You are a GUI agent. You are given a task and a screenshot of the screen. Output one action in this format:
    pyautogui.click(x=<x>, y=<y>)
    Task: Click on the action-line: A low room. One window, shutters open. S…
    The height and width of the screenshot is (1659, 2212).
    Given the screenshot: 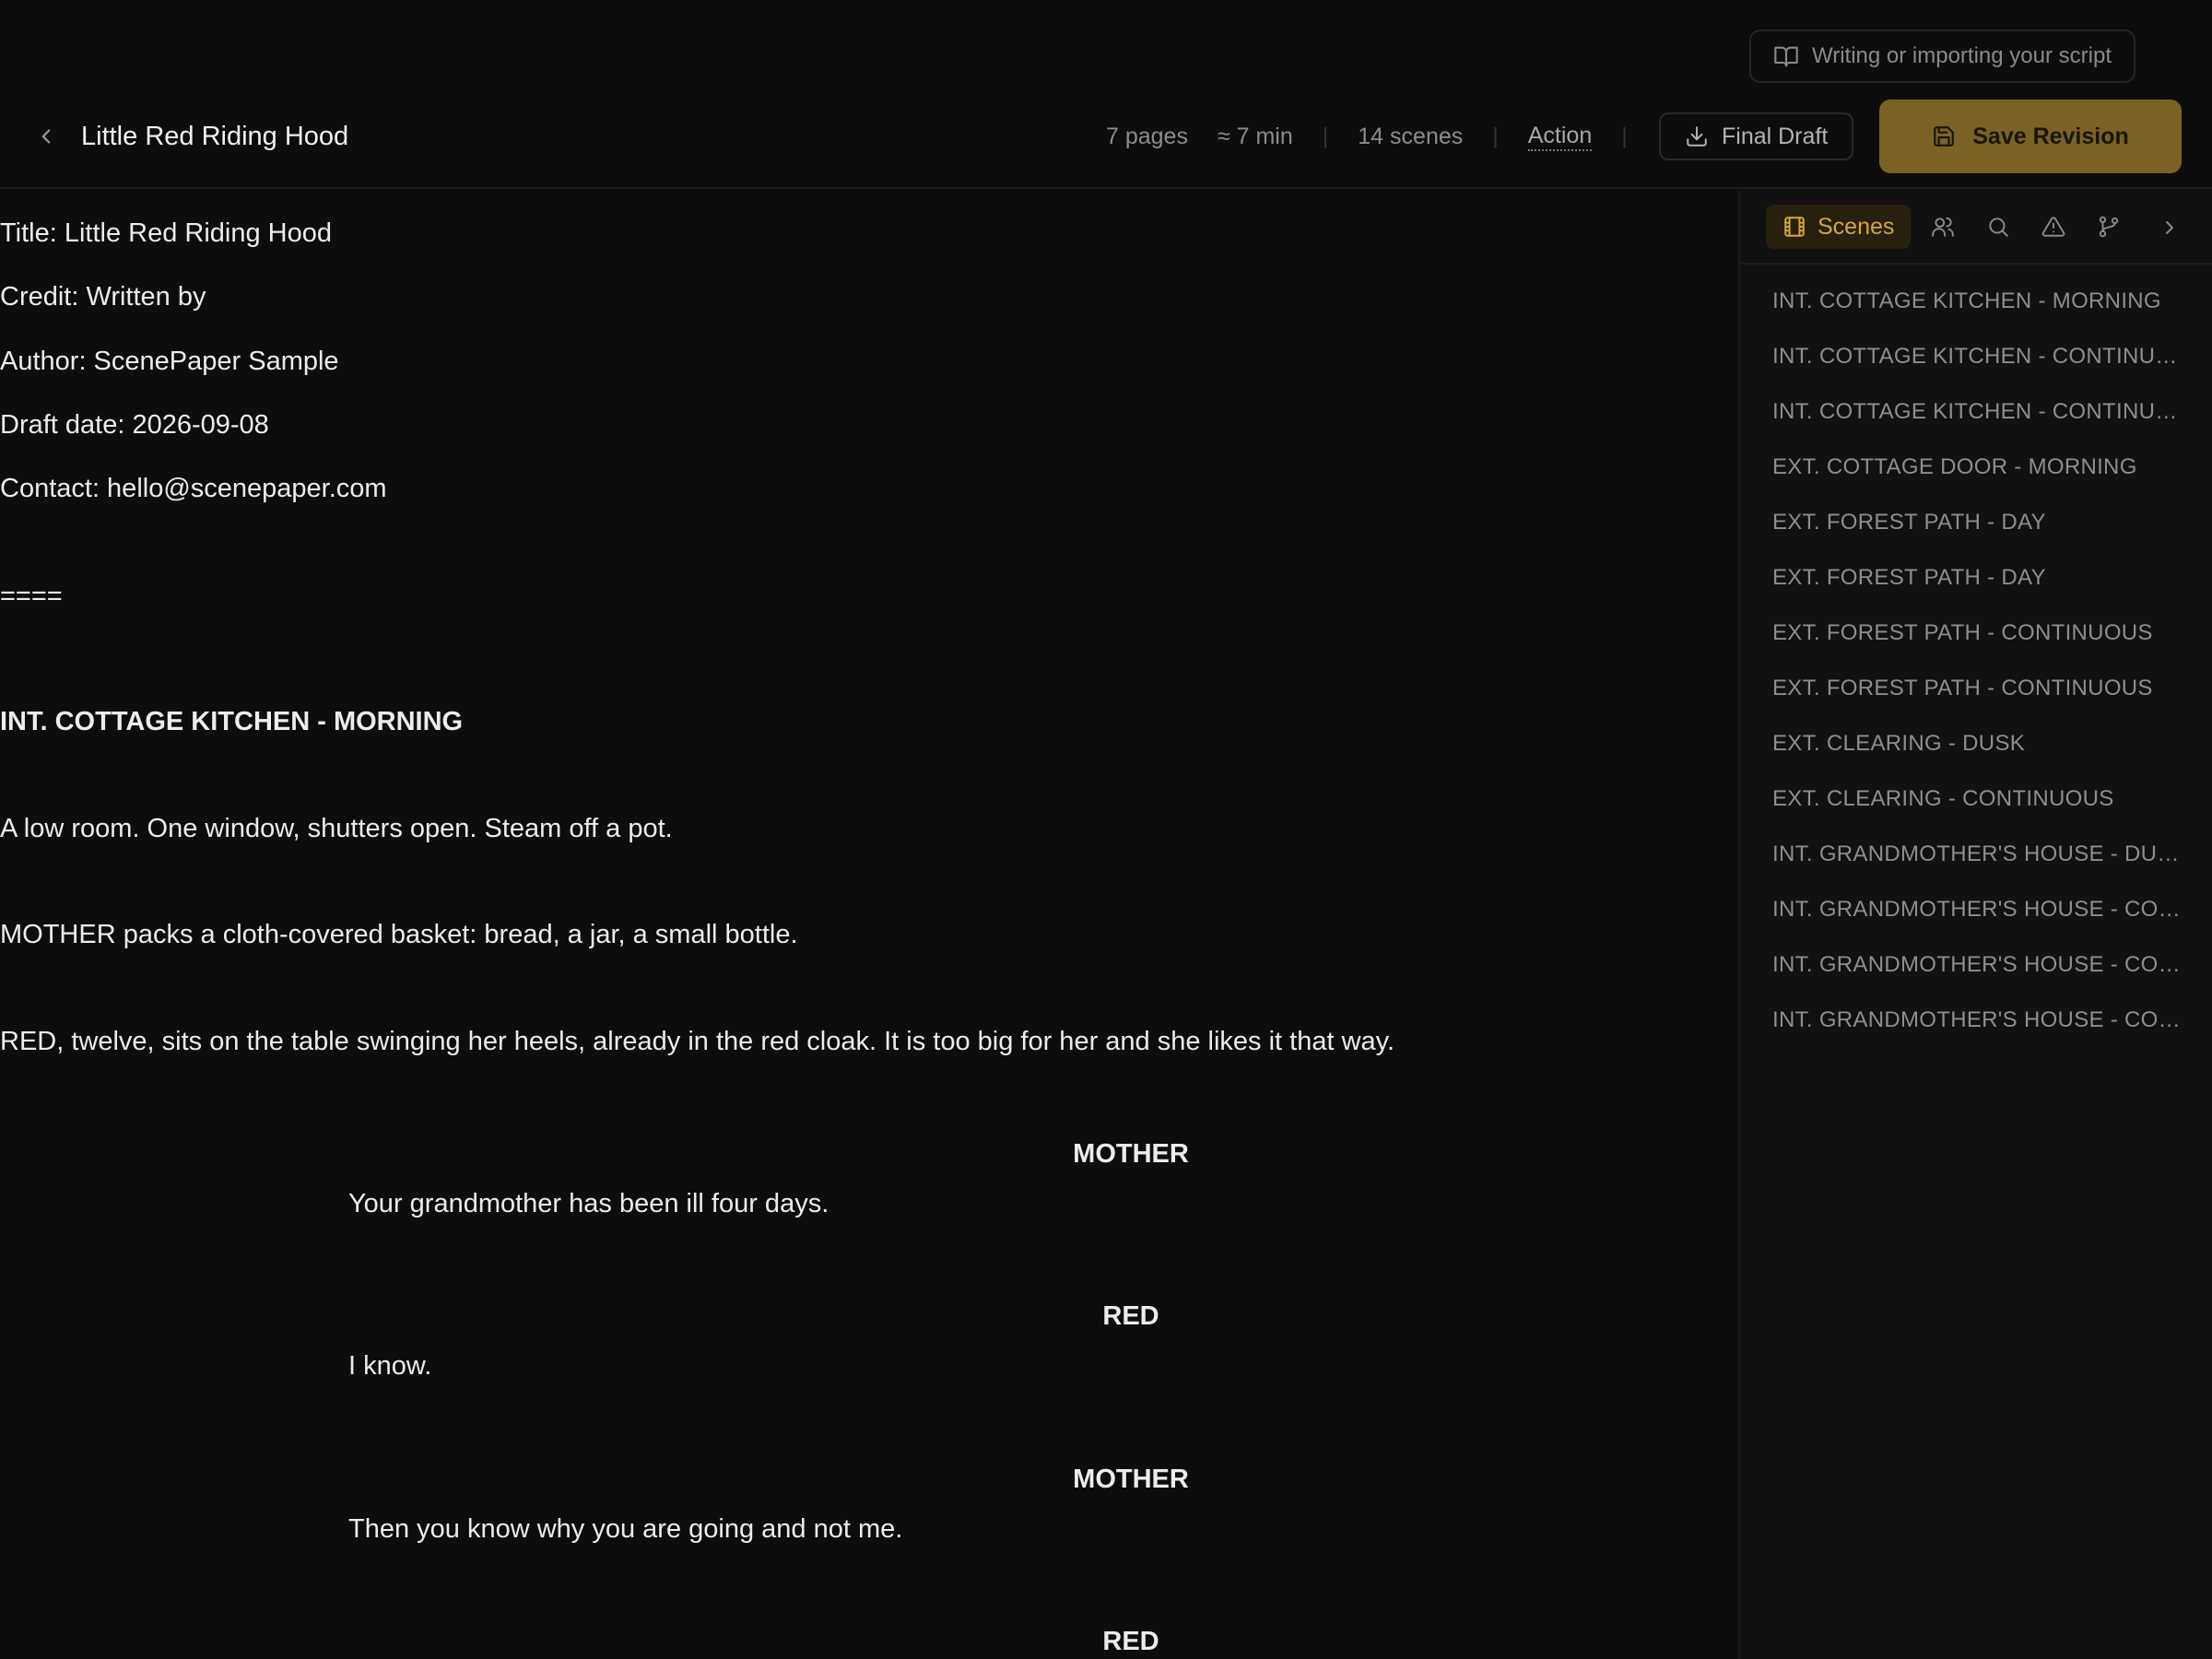 What is the action you would take?
    pyautogui.click(x=336, y=828)
    